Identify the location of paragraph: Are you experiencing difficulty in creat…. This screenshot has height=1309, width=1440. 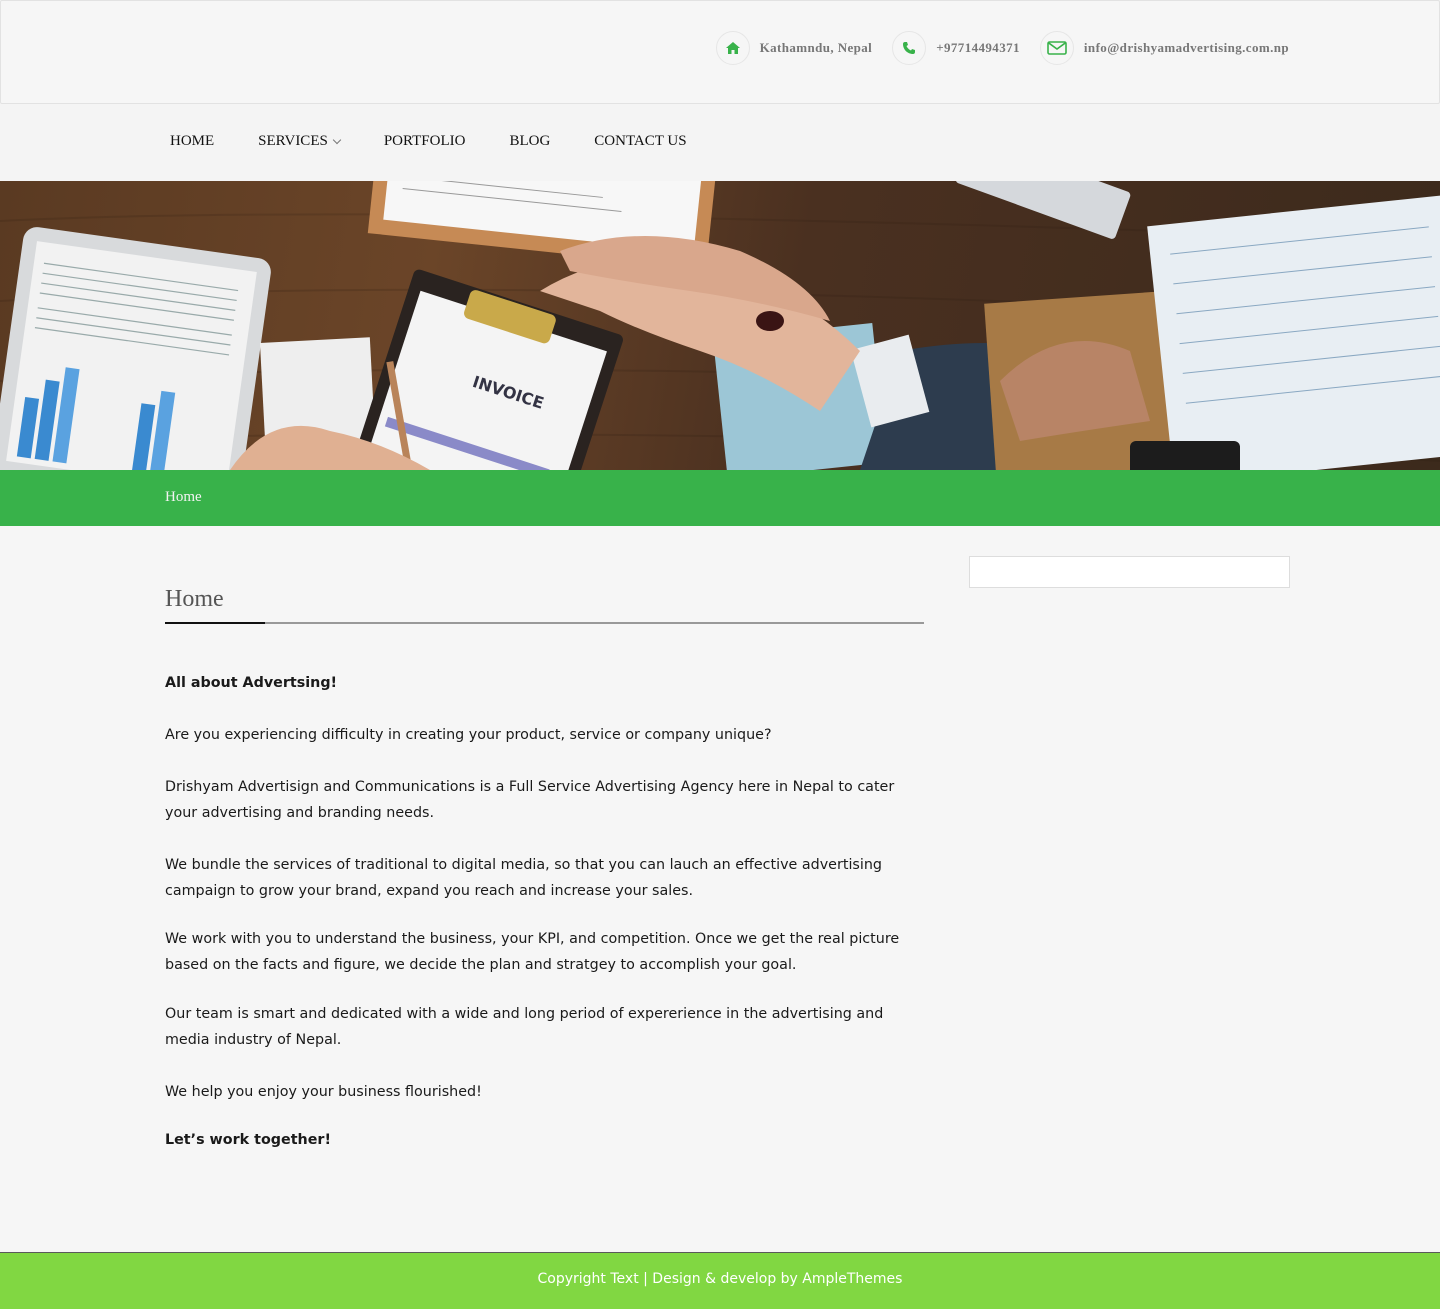
(468, 735).